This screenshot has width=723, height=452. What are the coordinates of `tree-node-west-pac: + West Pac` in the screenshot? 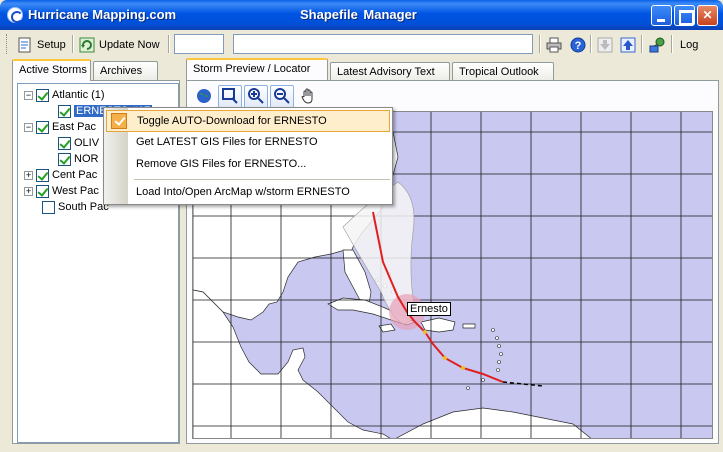 It's located at (61, 191).